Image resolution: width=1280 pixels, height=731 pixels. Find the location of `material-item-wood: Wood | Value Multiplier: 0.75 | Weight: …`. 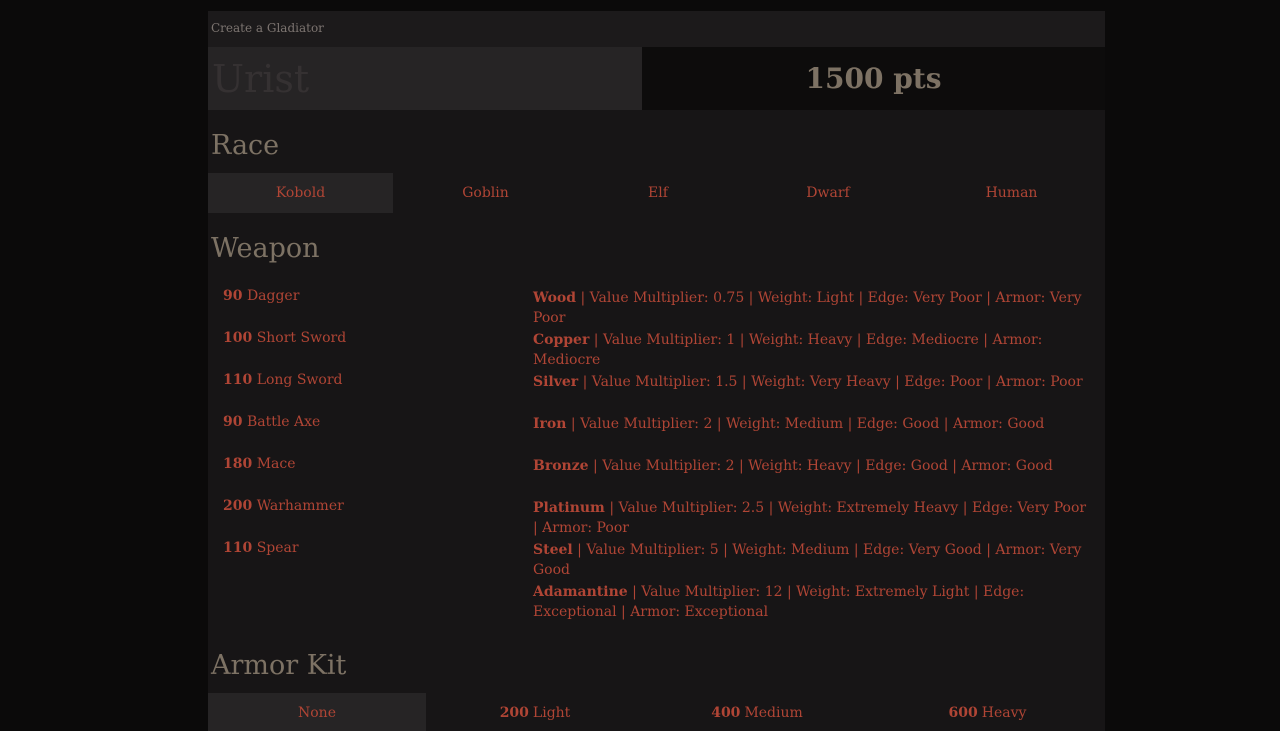

material-item-wood: Wood | Value Multiplier: 0.75 | Weight: … is located at coordinates (811, 308).